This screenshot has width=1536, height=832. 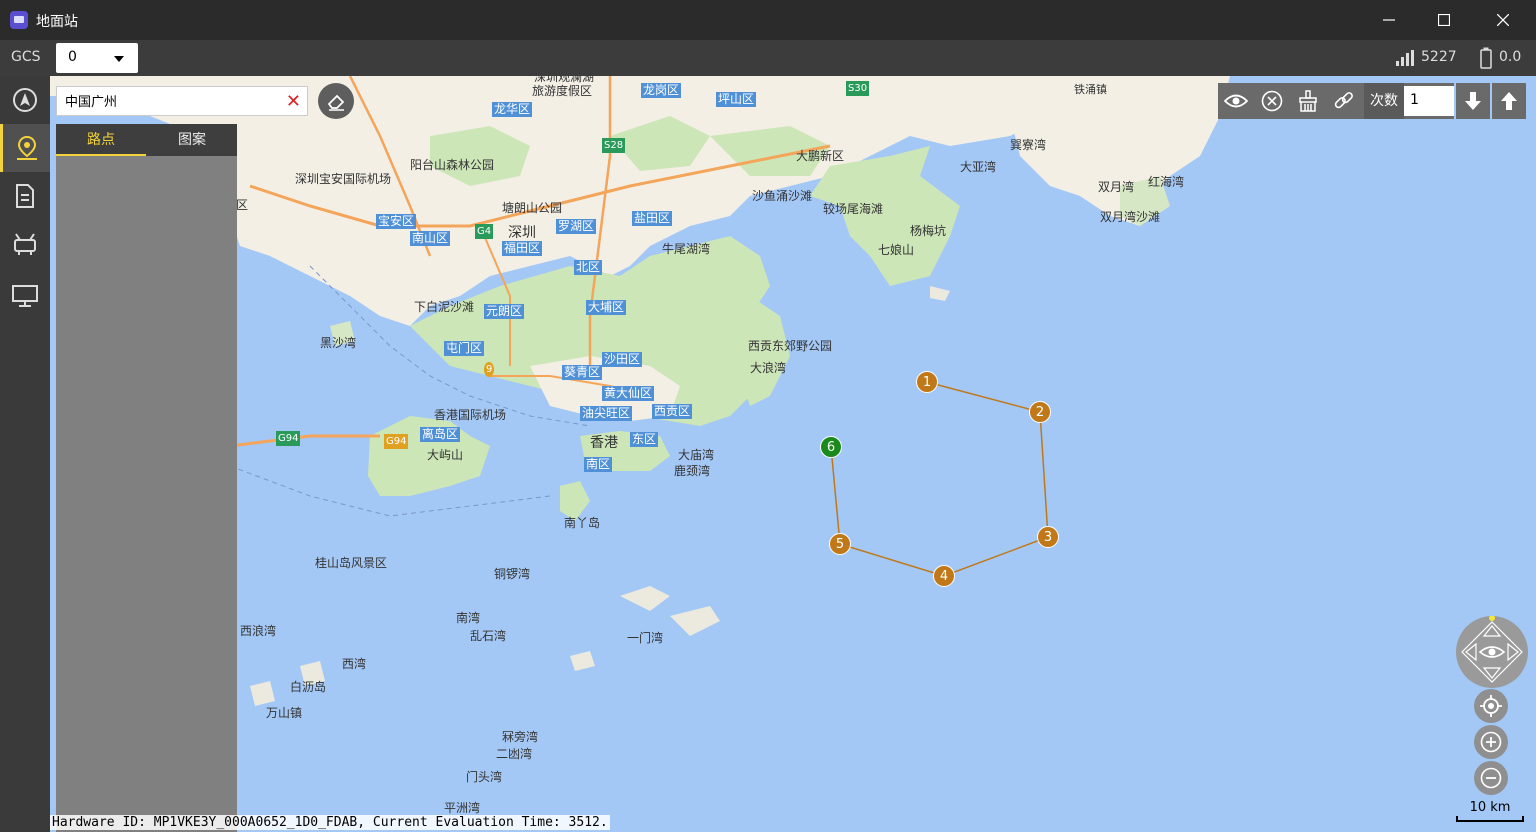 I want to click on map-label: 大浪湾, so click(x=768, y=368).